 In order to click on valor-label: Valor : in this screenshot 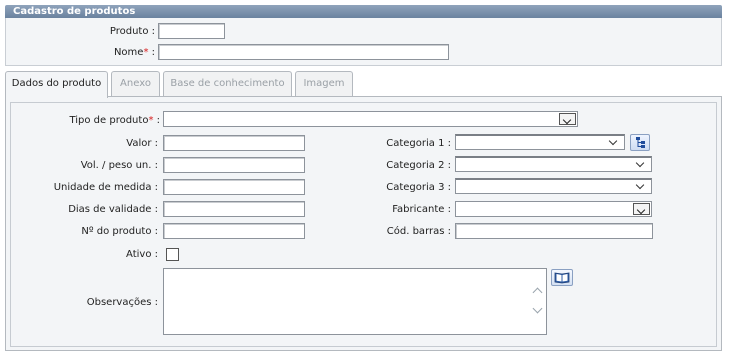, I will do `click(142, 143)`.